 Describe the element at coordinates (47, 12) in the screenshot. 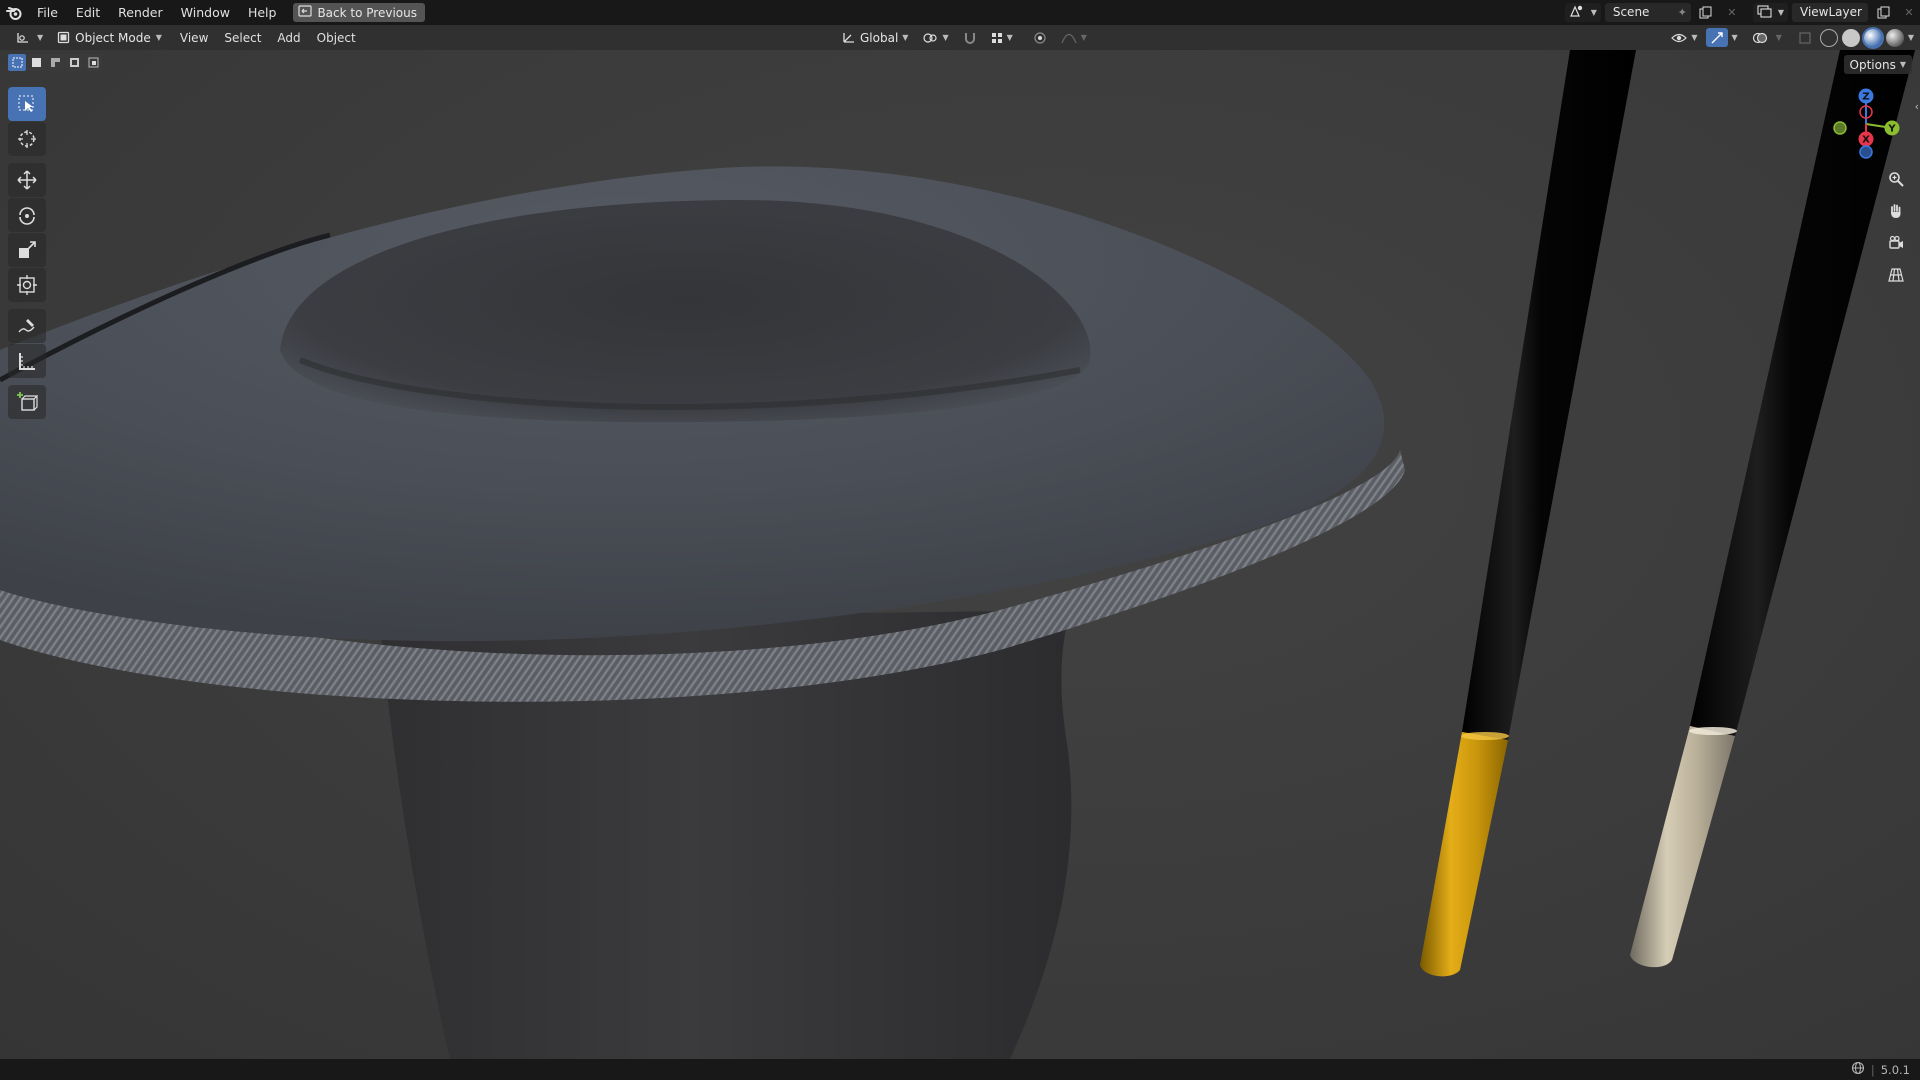

I see `menu-file: File` at that location.